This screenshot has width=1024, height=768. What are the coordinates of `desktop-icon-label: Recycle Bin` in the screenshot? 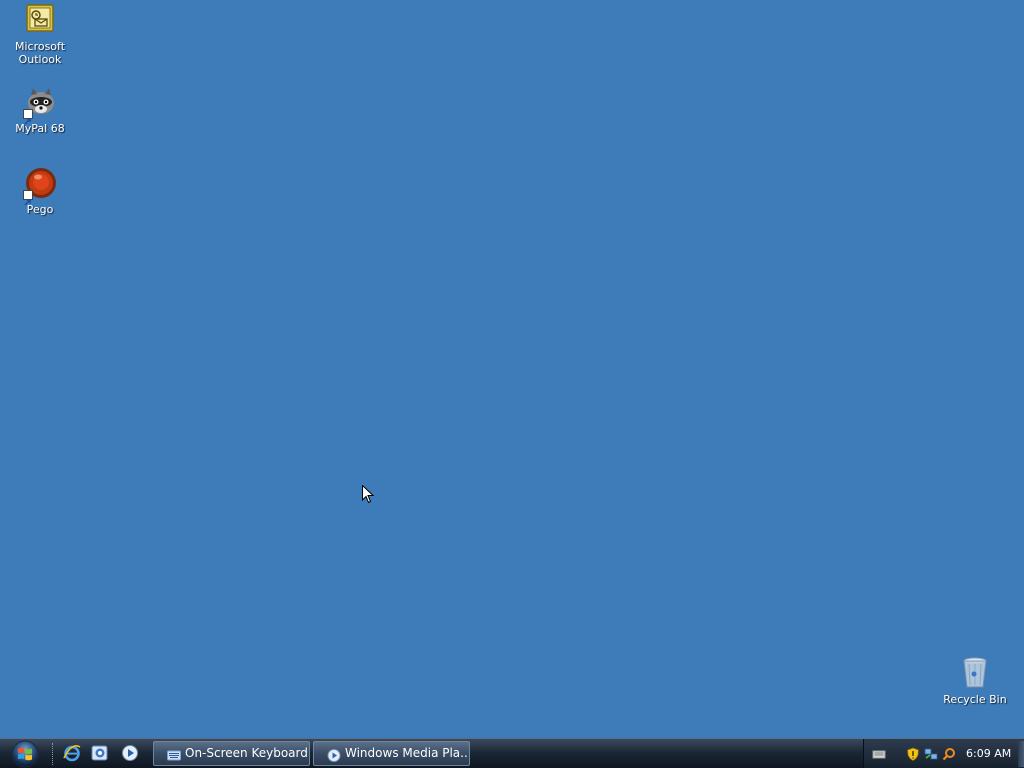 It's located at (975, 699).